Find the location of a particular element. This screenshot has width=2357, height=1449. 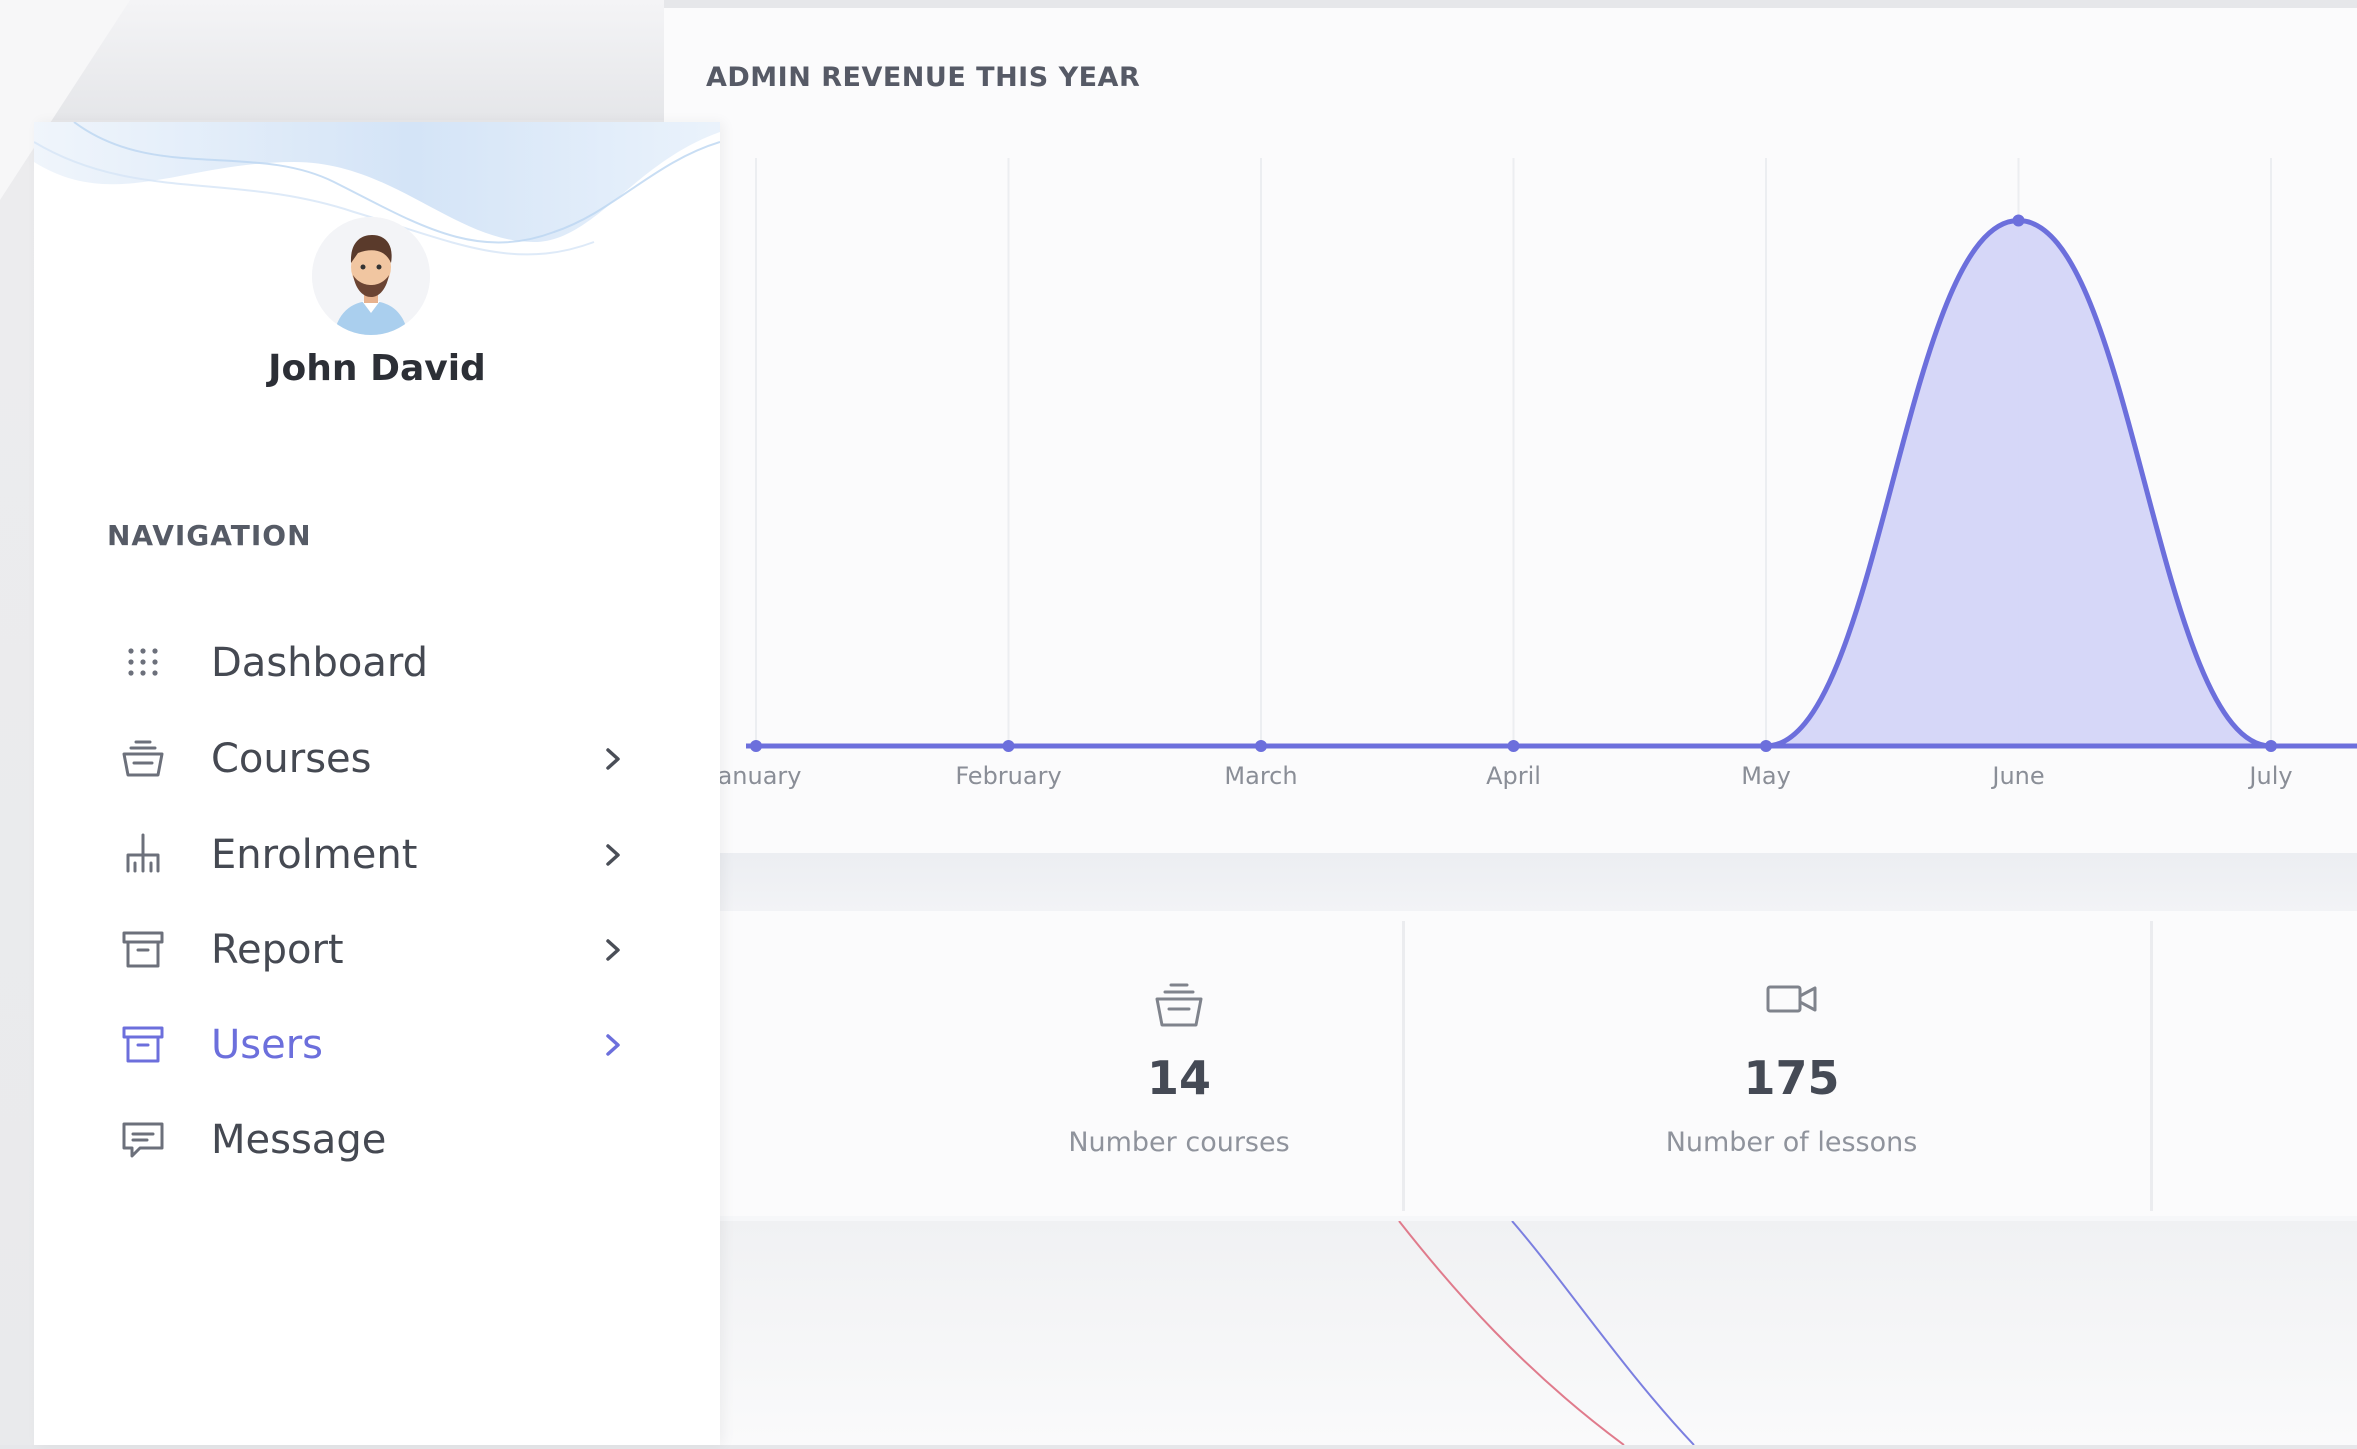

user-avatar-icon is located at coordinates (371, 276).